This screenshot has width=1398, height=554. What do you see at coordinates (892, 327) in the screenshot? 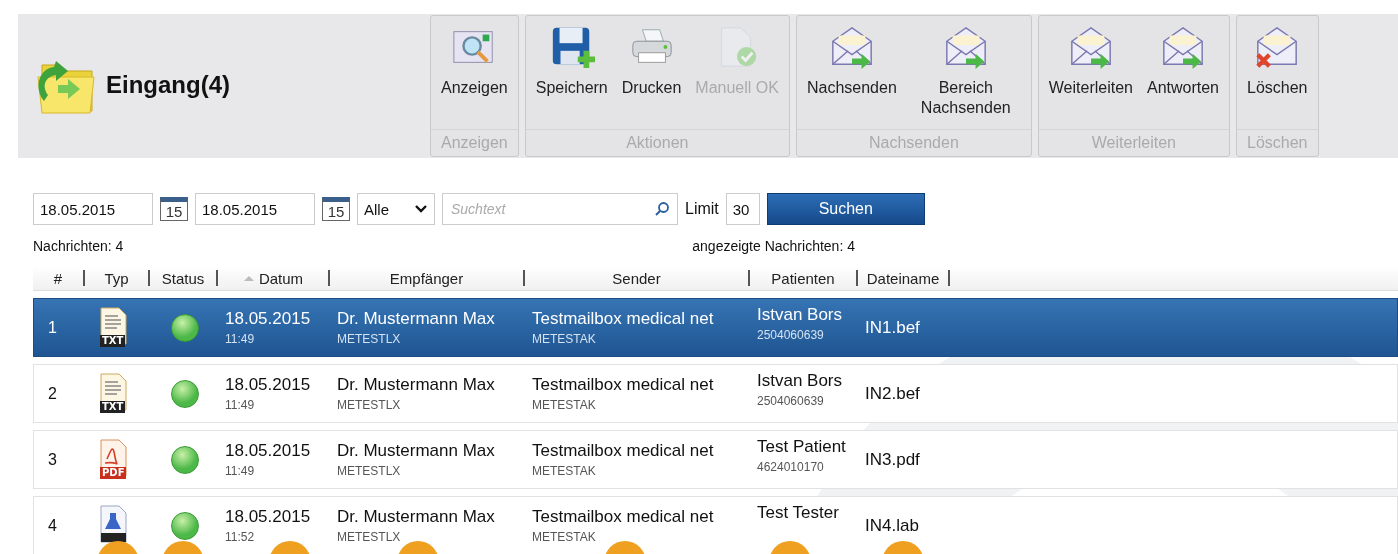
I see `file-name: IN1.bef` at bounding box center [892, 327].